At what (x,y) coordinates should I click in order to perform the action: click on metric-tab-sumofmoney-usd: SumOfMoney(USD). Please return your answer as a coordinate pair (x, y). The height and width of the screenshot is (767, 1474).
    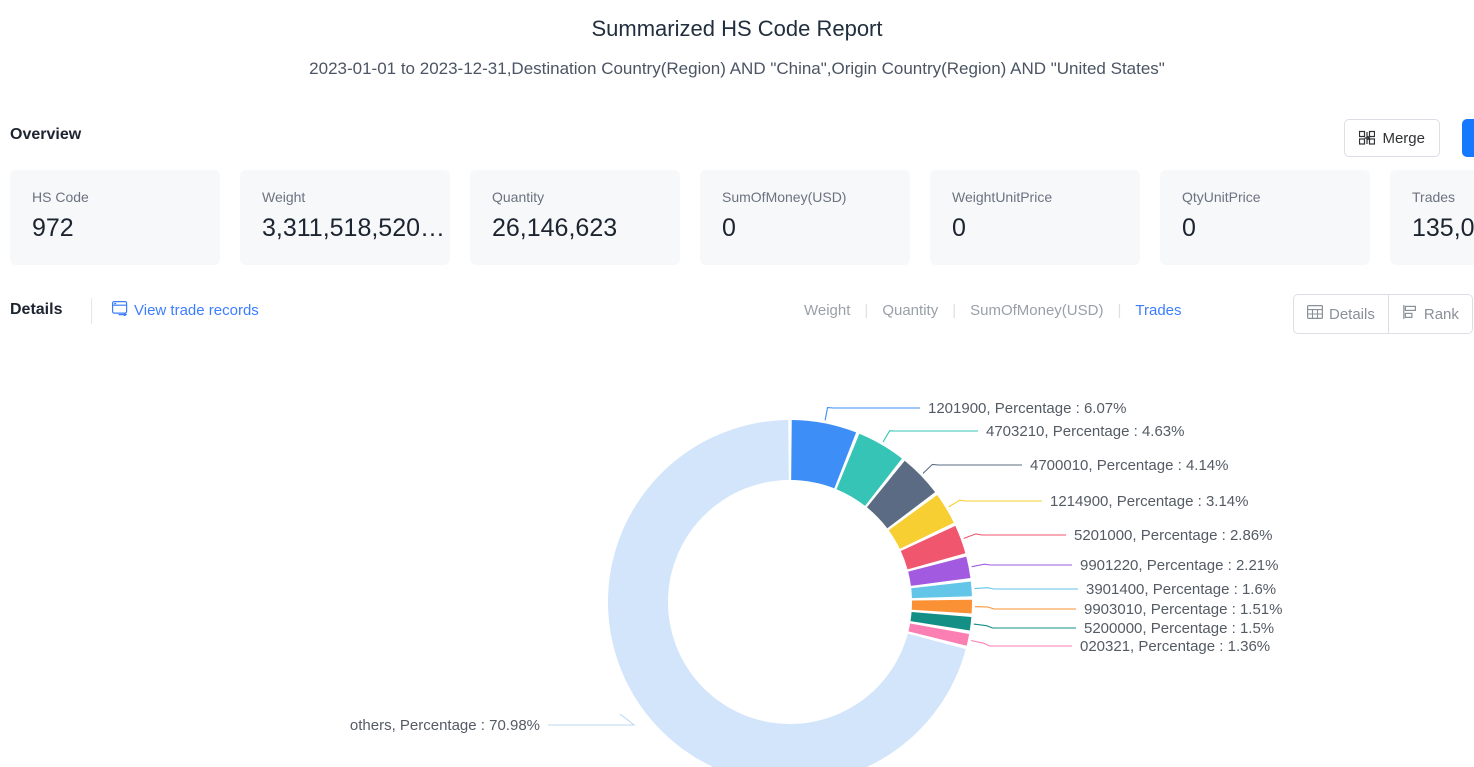
    Looking at the image, I should click on (1036, 310).